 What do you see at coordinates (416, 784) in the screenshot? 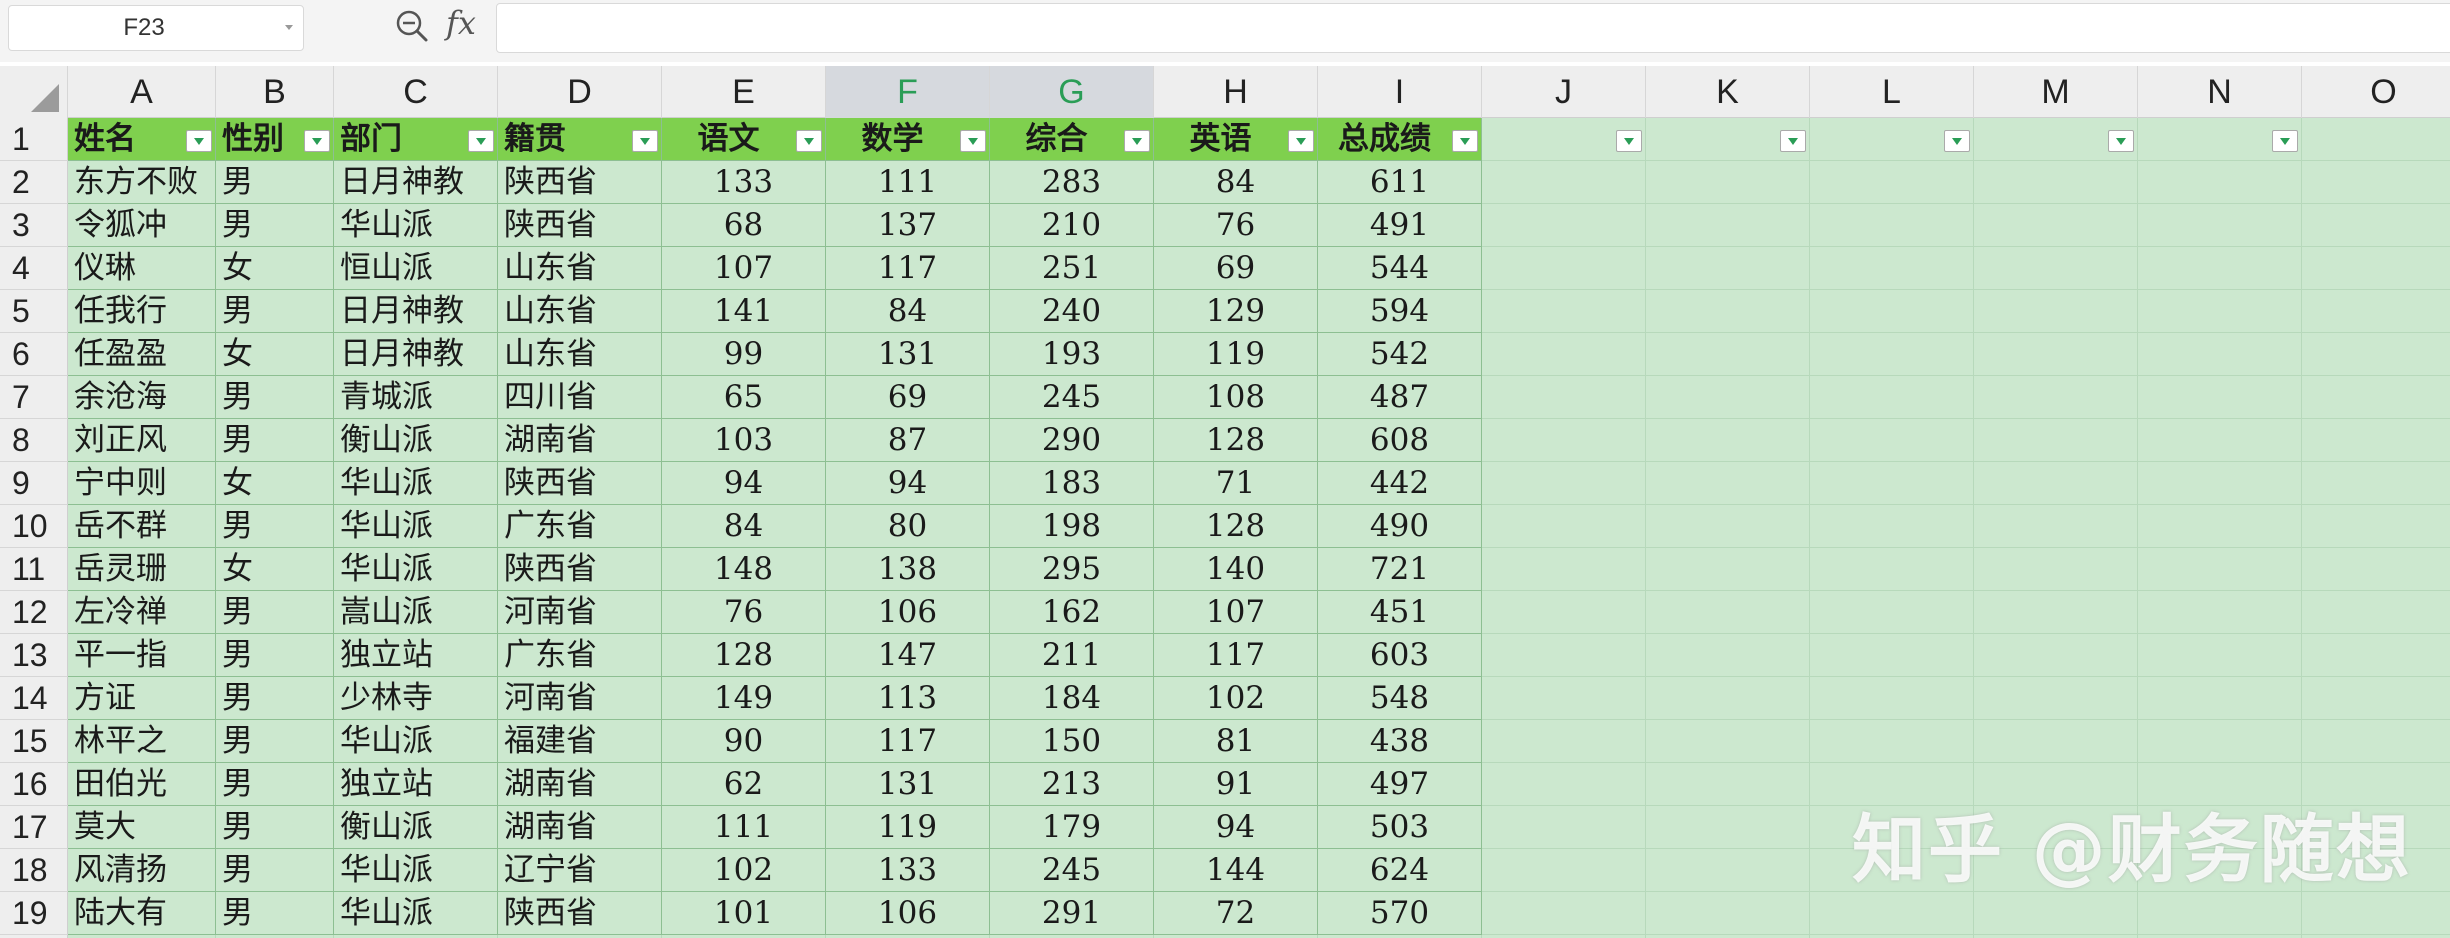
I see `data-cell: 独立站` at bounding box center [416, 784].